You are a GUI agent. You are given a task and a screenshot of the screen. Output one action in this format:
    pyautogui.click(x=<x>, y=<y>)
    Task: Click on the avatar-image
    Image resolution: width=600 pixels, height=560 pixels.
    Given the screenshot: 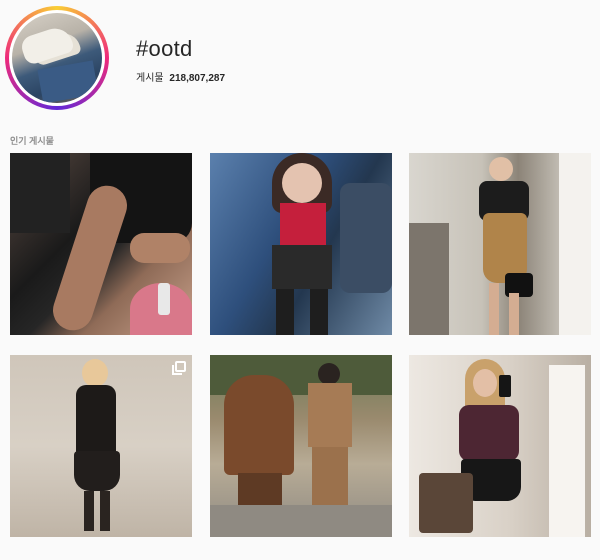 What is the action you would take?
    pyautogui.click(x=57, y=58)
    